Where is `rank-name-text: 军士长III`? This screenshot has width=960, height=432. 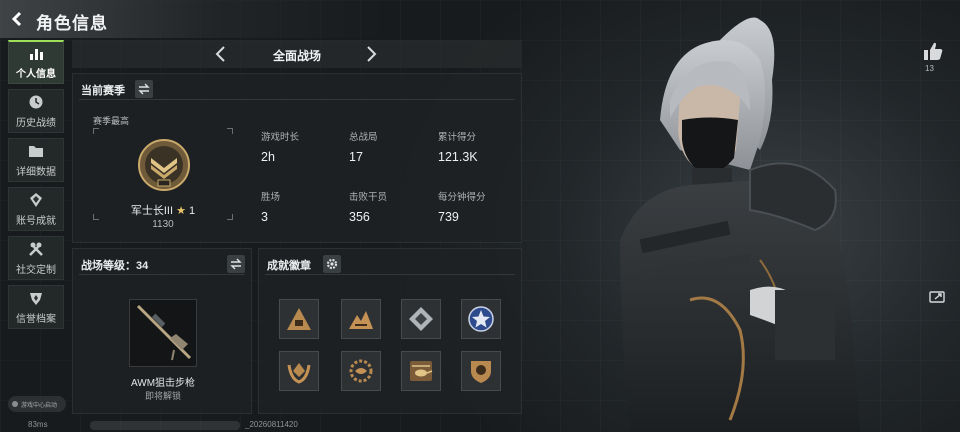
rank-name-text: 军士长III is located at coordinates (152, 211).